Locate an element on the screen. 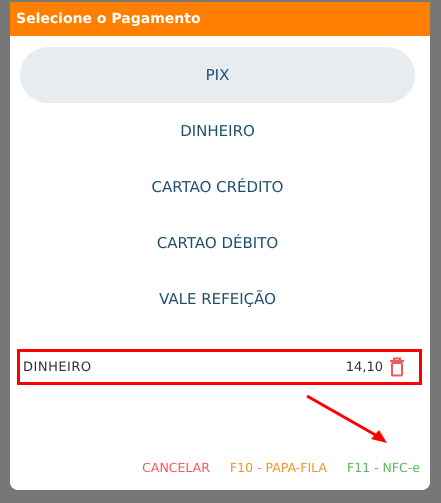 The width and height of the screenshot is (441, 503). dialog-title: Selecione o Pagamento is located at coordinates (220, 19).